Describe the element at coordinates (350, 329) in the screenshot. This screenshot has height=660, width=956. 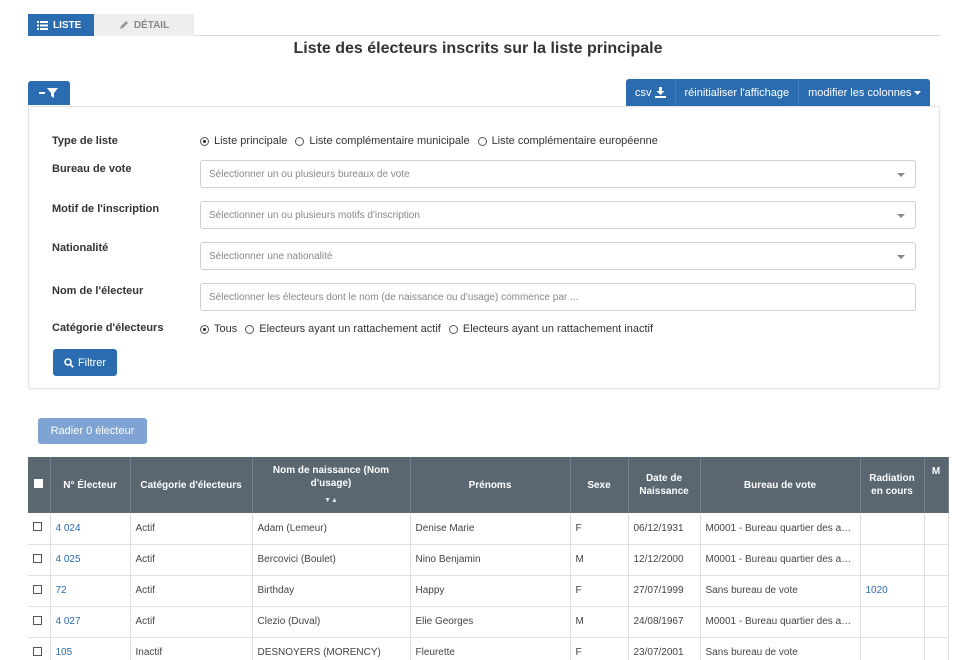
I see `radio-label: Electeurs ayant un rattachement actif` at that location.